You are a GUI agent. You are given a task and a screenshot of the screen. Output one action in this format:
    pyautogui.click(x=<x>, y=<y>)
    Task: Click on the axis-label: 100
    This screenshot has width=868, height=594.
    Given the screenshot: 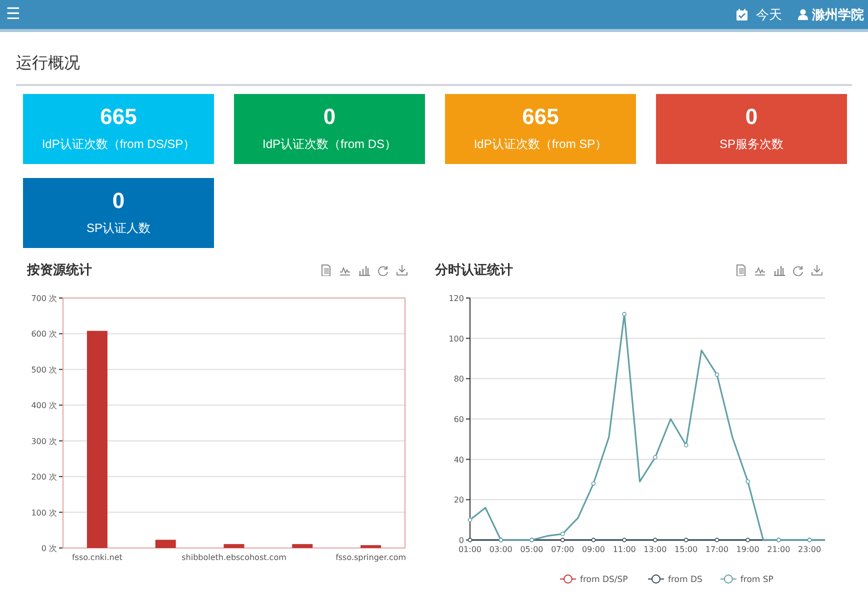 What is the action you would take?
    pyautogui.click(x=456, y=338)
    